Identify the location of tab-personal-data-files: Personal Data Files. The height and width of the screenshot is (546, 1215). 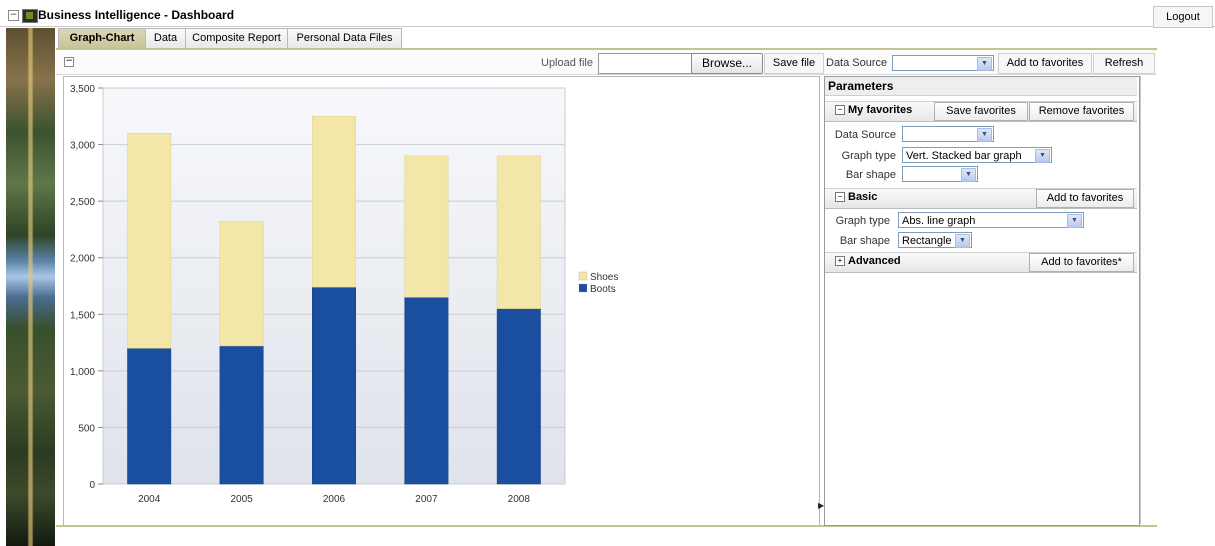
(344, 38).